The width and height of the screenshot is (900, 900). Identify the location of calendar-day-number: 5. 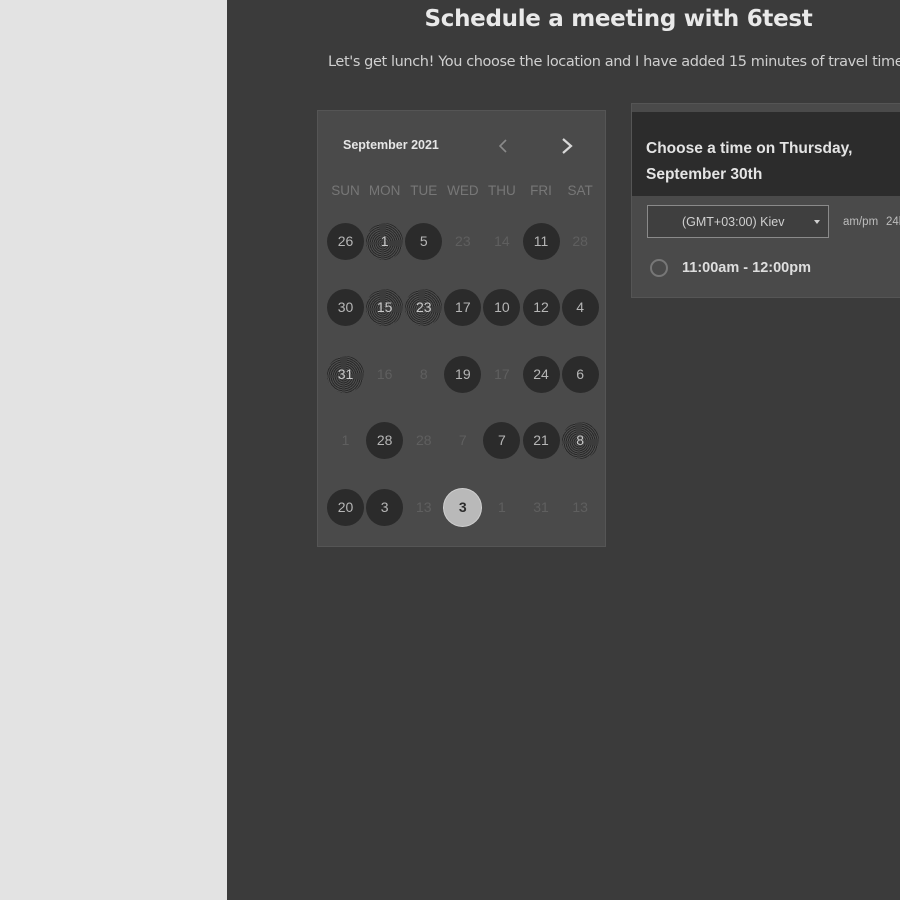
(424, 241).